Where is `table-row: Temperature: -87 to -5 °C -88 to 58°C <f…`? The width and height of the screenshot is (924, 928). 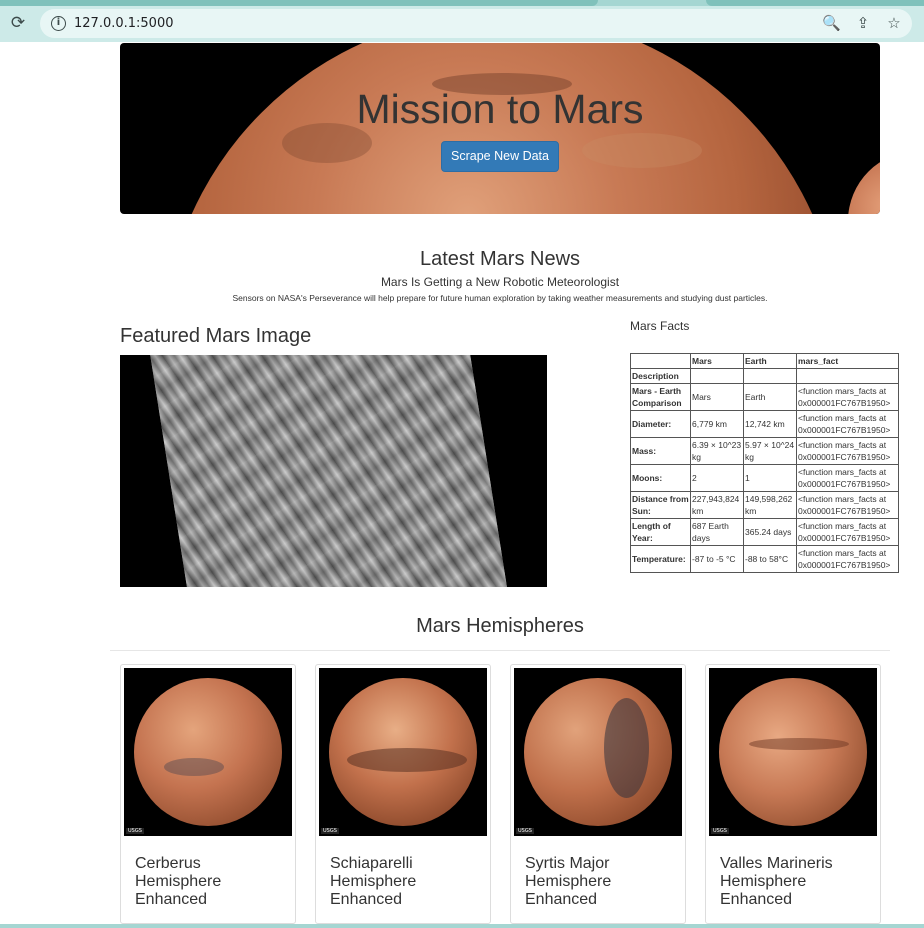 table-row: Temperature: -87 to -5 °C -88 to 58°C <f… is located at coordinates (764, 559).